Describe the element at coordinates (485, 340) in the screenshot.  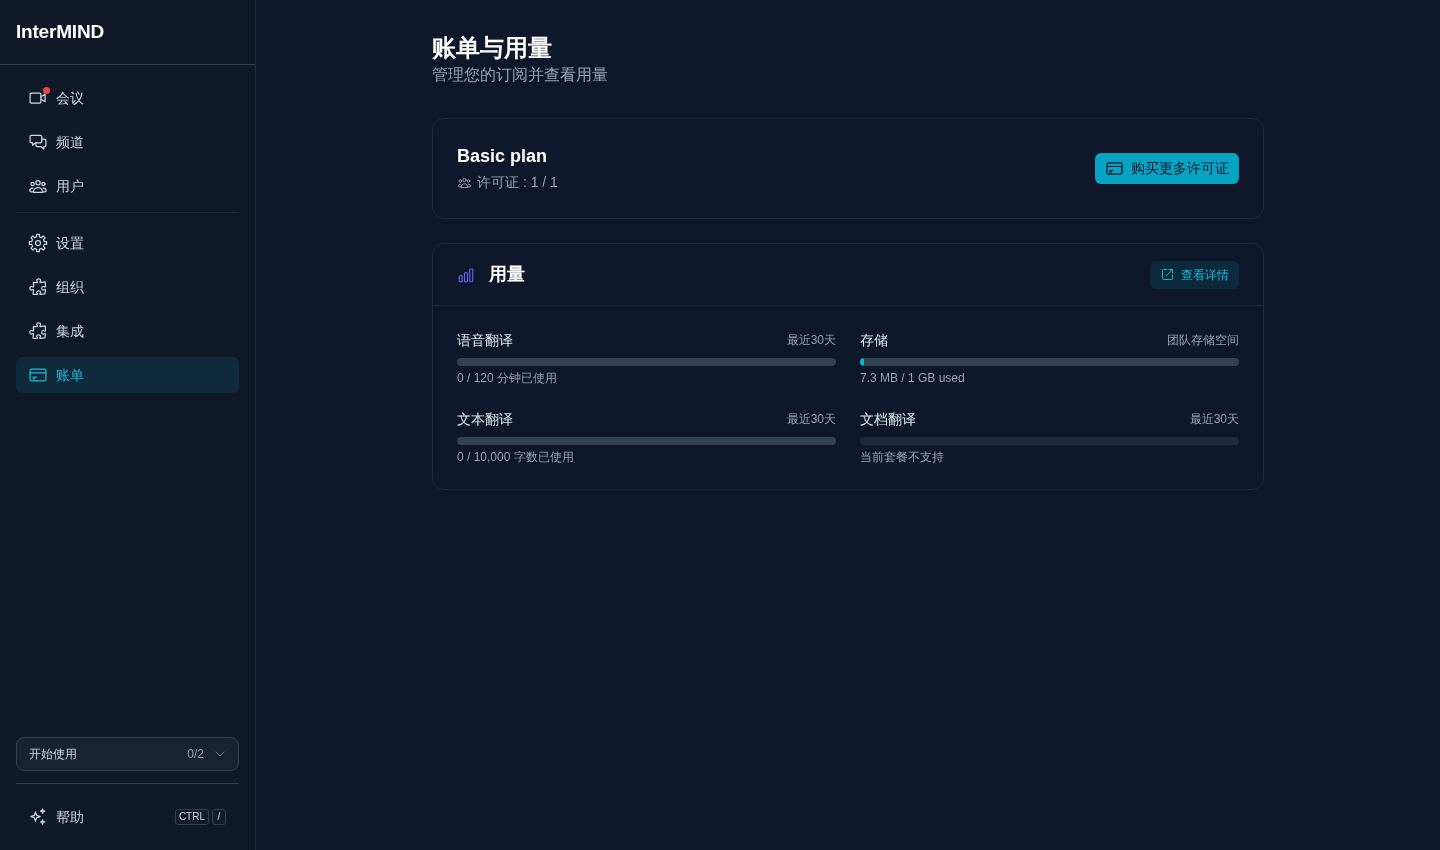
I see `usage-label: 语音翻译` at that location.